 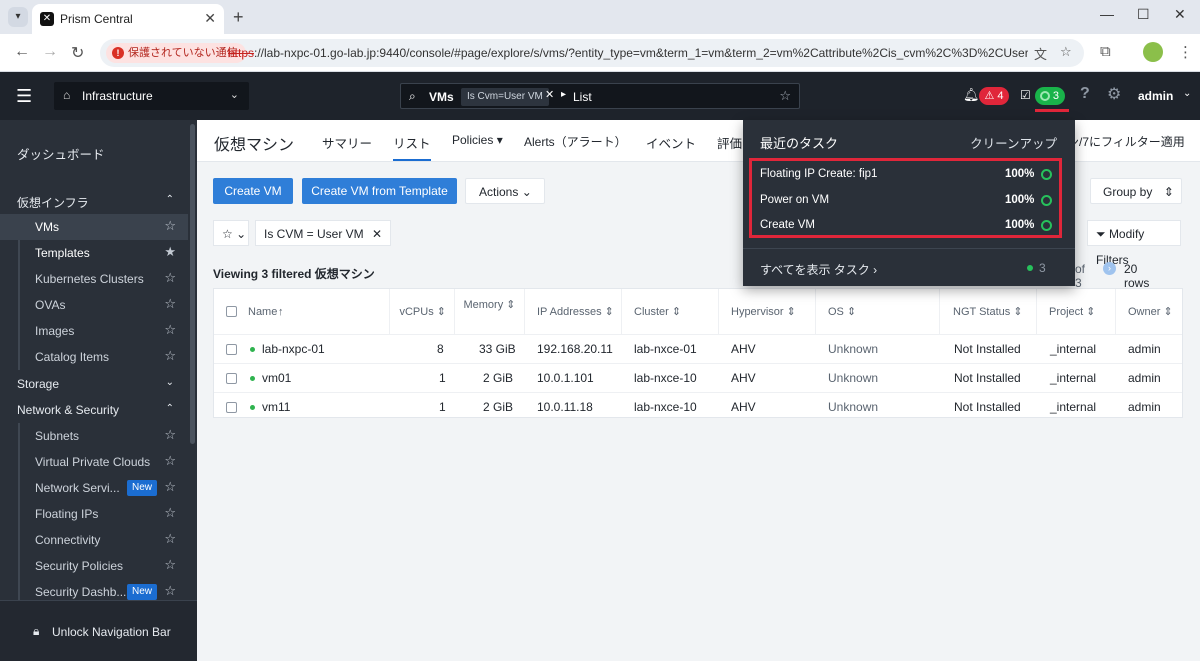 What do you see at coordinates (910, 176) in the screenshot?
I see `task-row: Floating IP Create: fip1 100%` at bounding box center [910, 176].